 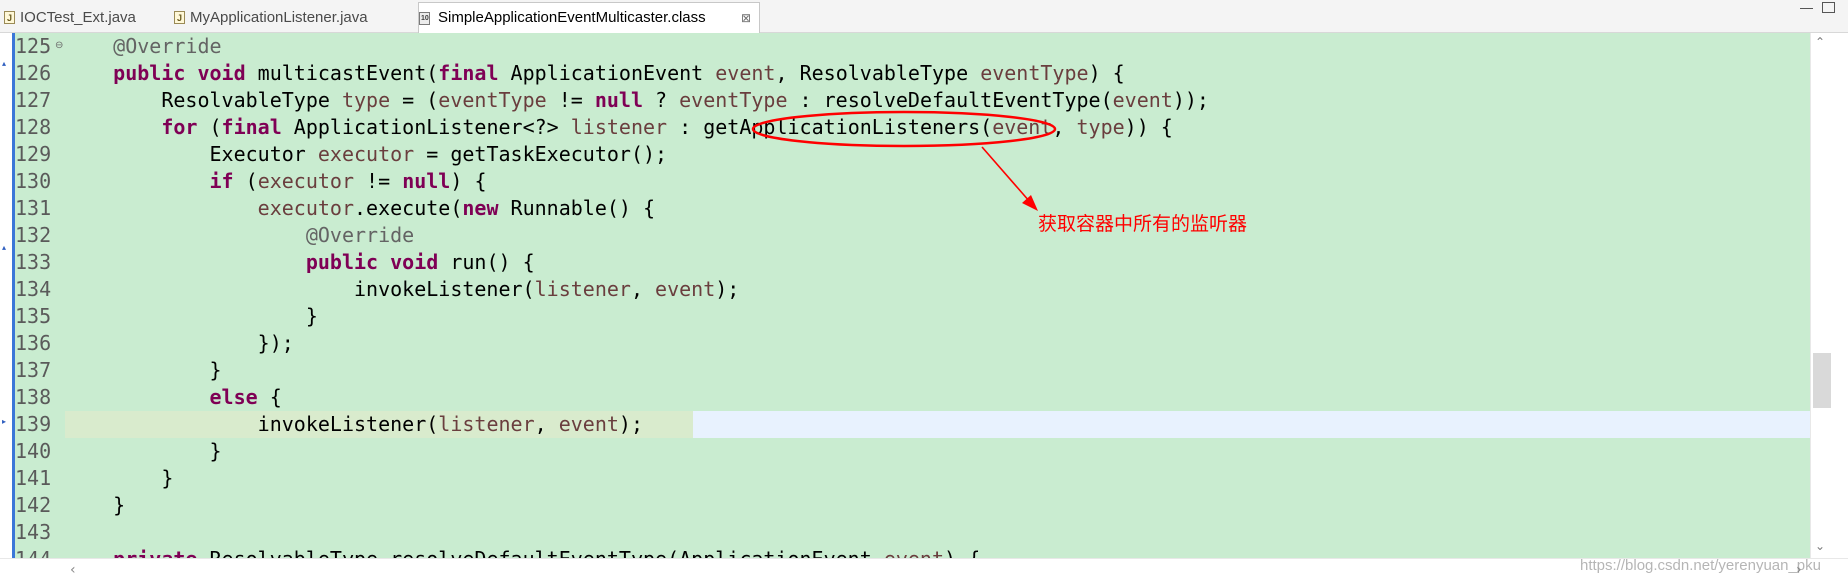 I want to click on keyword-token: for, so click(x=179, y=127).